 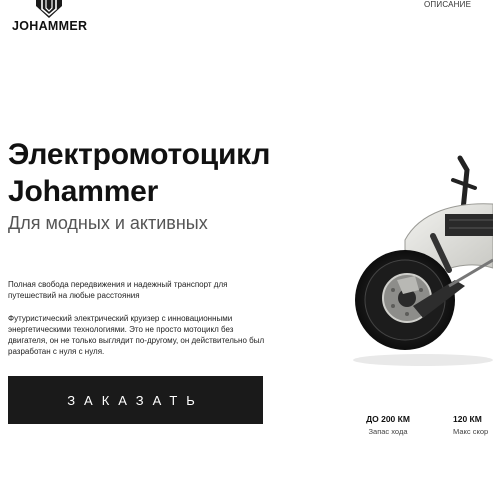 I want to click on stat-range: ДО 200 КМ Запас хода, so click(x=388, y=425).